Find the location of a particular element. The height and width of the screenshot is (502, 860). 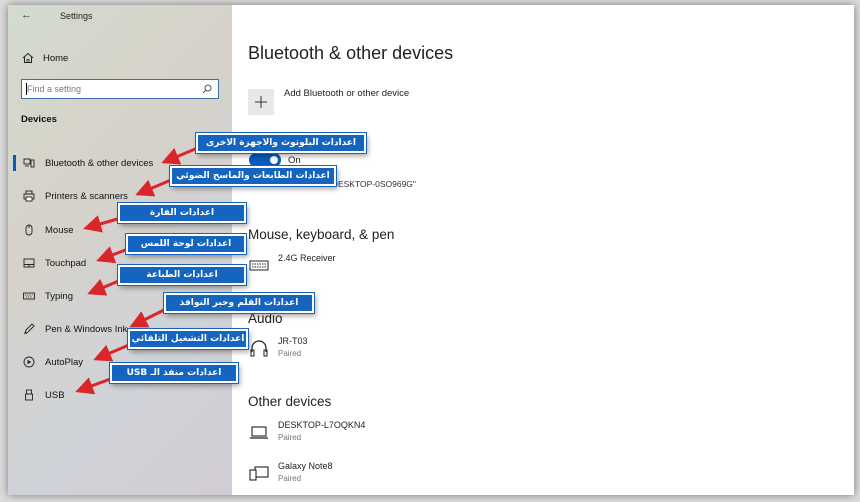

home-nav-item: Home is located at coordinates (45, 58).